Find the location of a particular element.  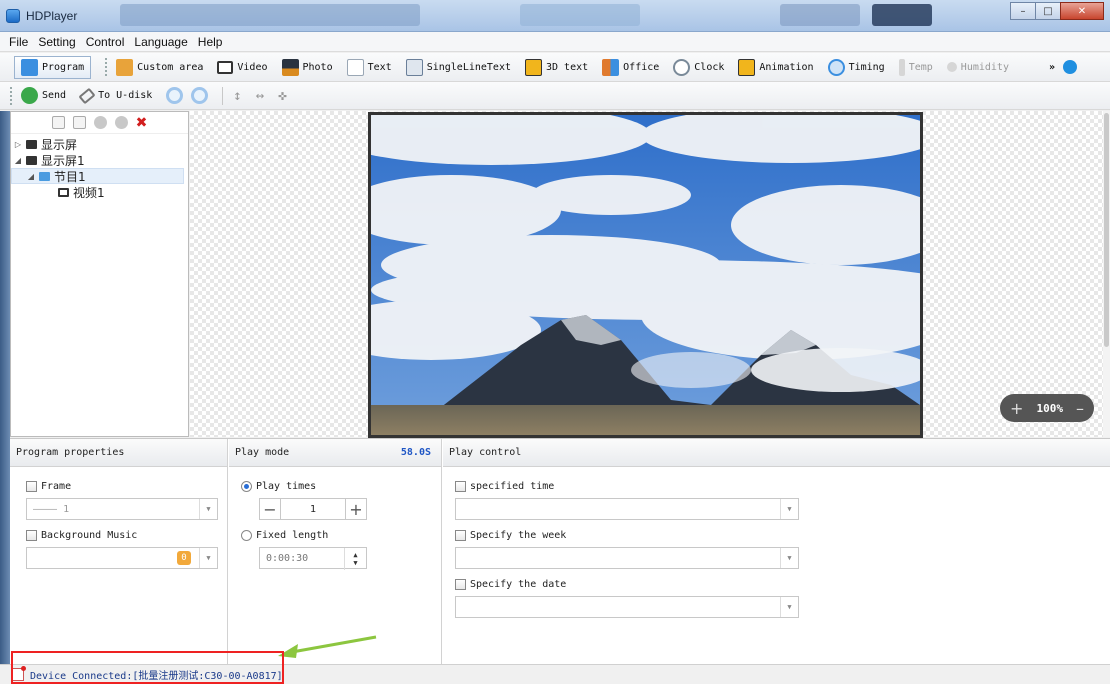

zoom-in-button: + is located at coordinates (1016, 408).